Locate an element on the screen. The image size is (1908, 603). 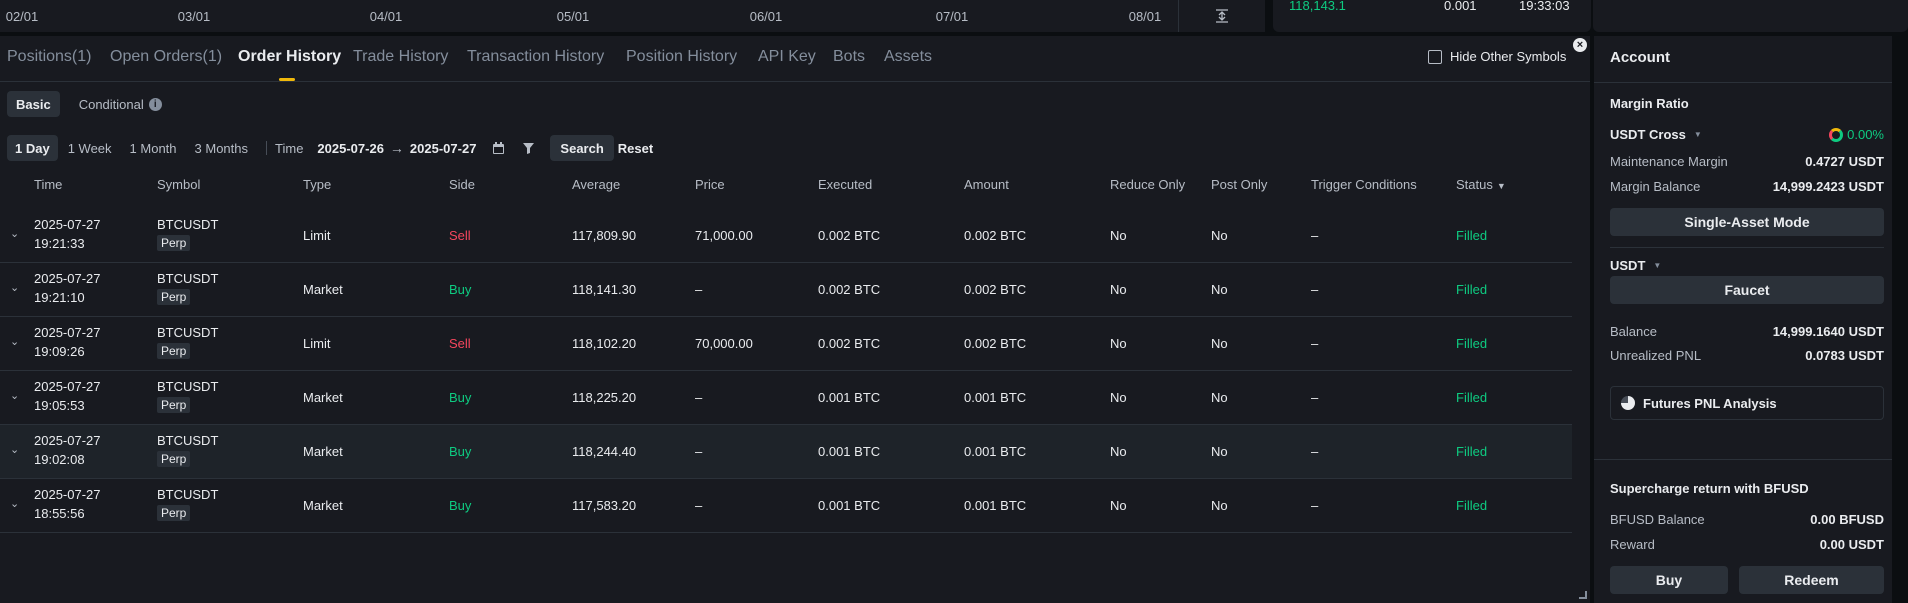
account-title: Account is located at coordinates (1640, 57).